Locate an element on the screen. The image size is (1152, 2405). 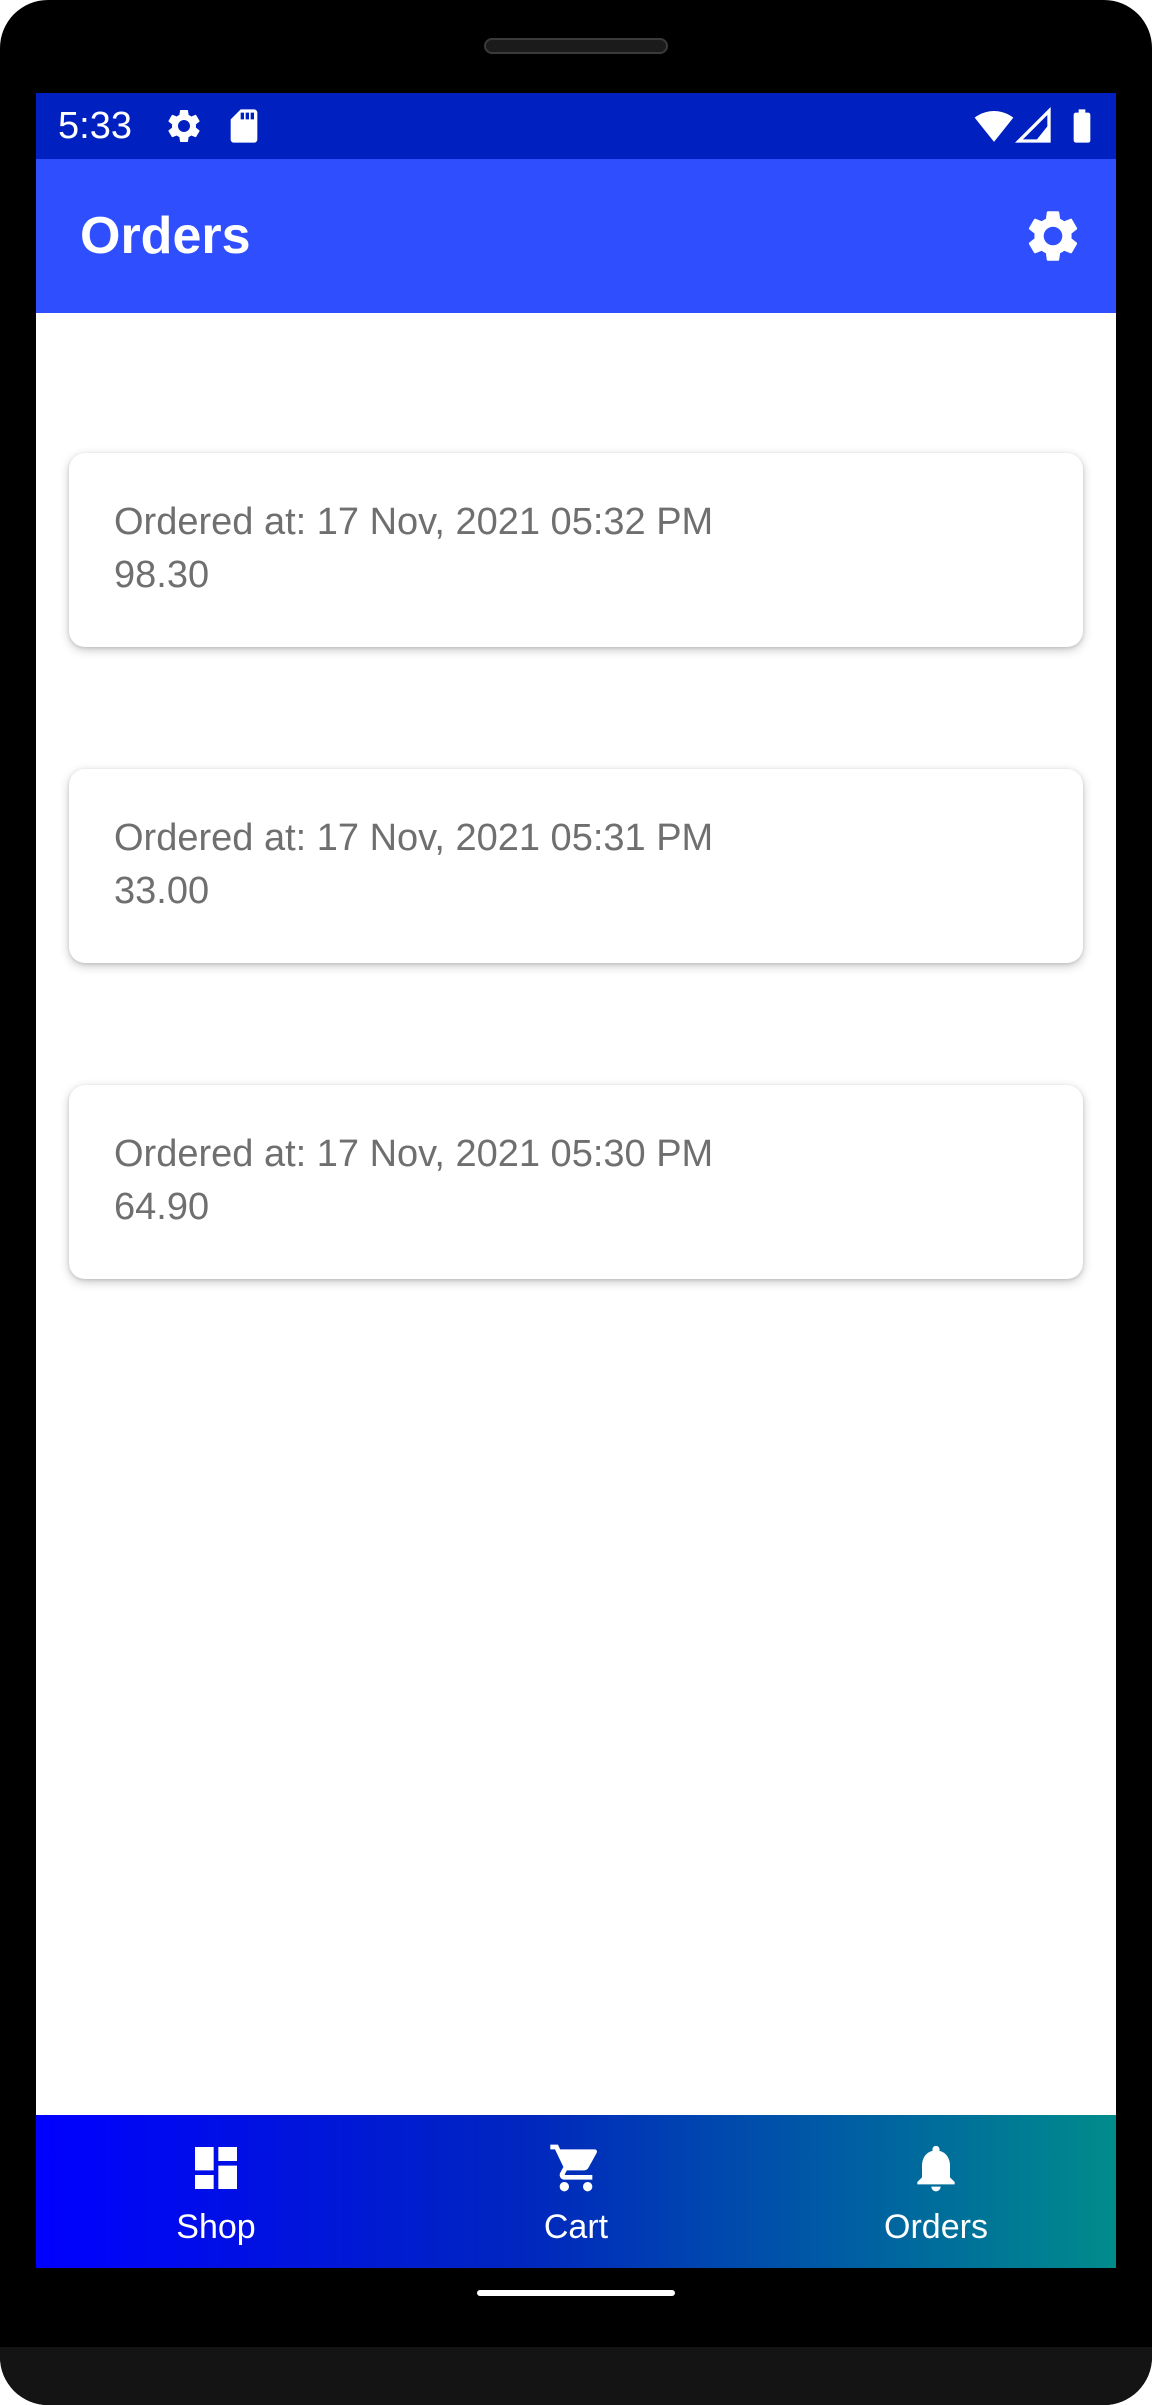
dashboard-icon is located at coordinates (216, 2168).